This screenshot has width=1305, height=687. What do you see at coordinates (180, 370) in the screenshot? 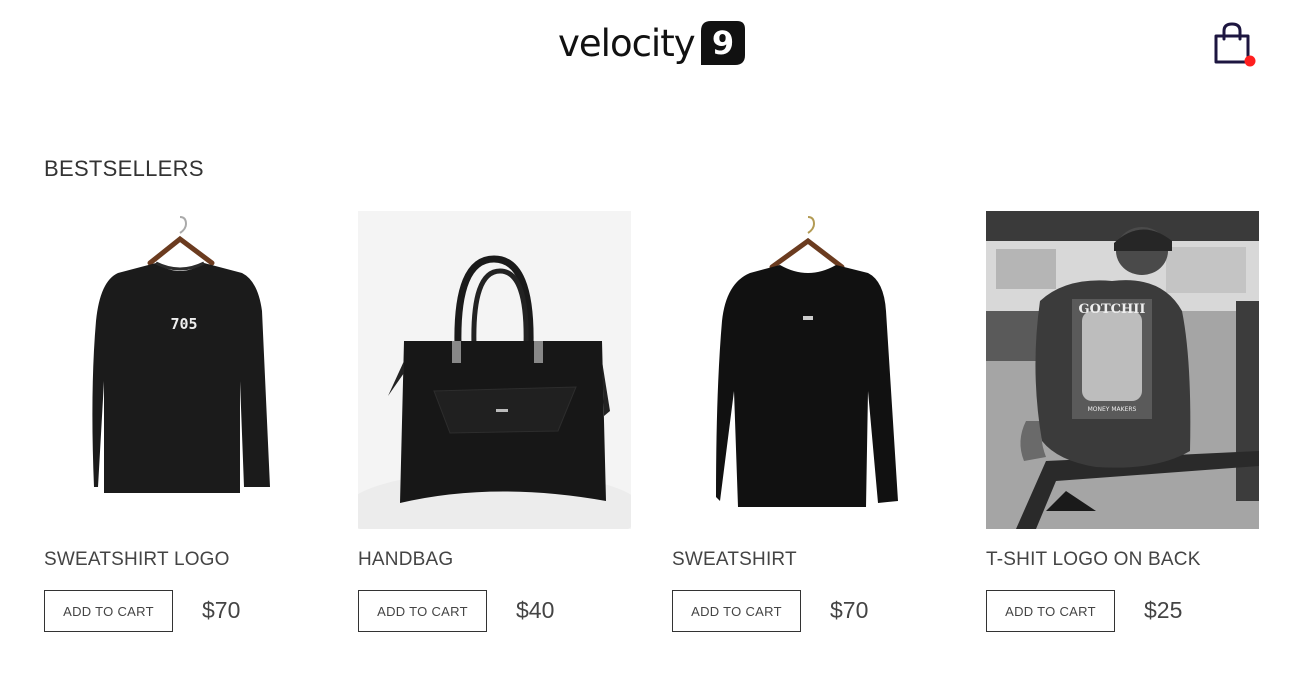
I see `sweatshirt-logo-image: 705` at bounding box center [180, 370].